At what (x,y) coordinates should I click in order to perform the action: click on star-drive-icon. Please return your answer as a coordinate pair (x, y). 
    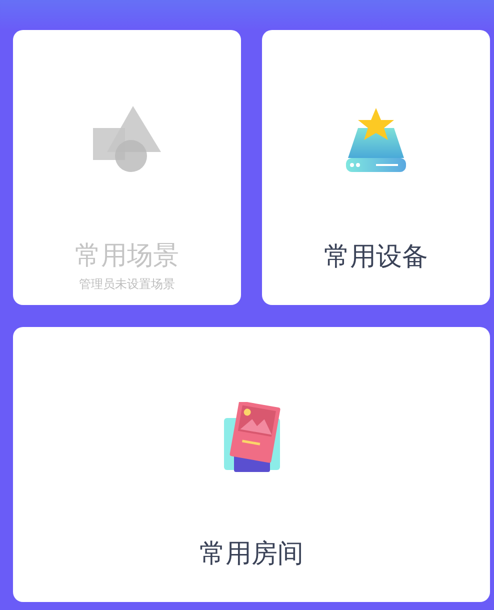
    Looking at the image, I should click on (376, 140).